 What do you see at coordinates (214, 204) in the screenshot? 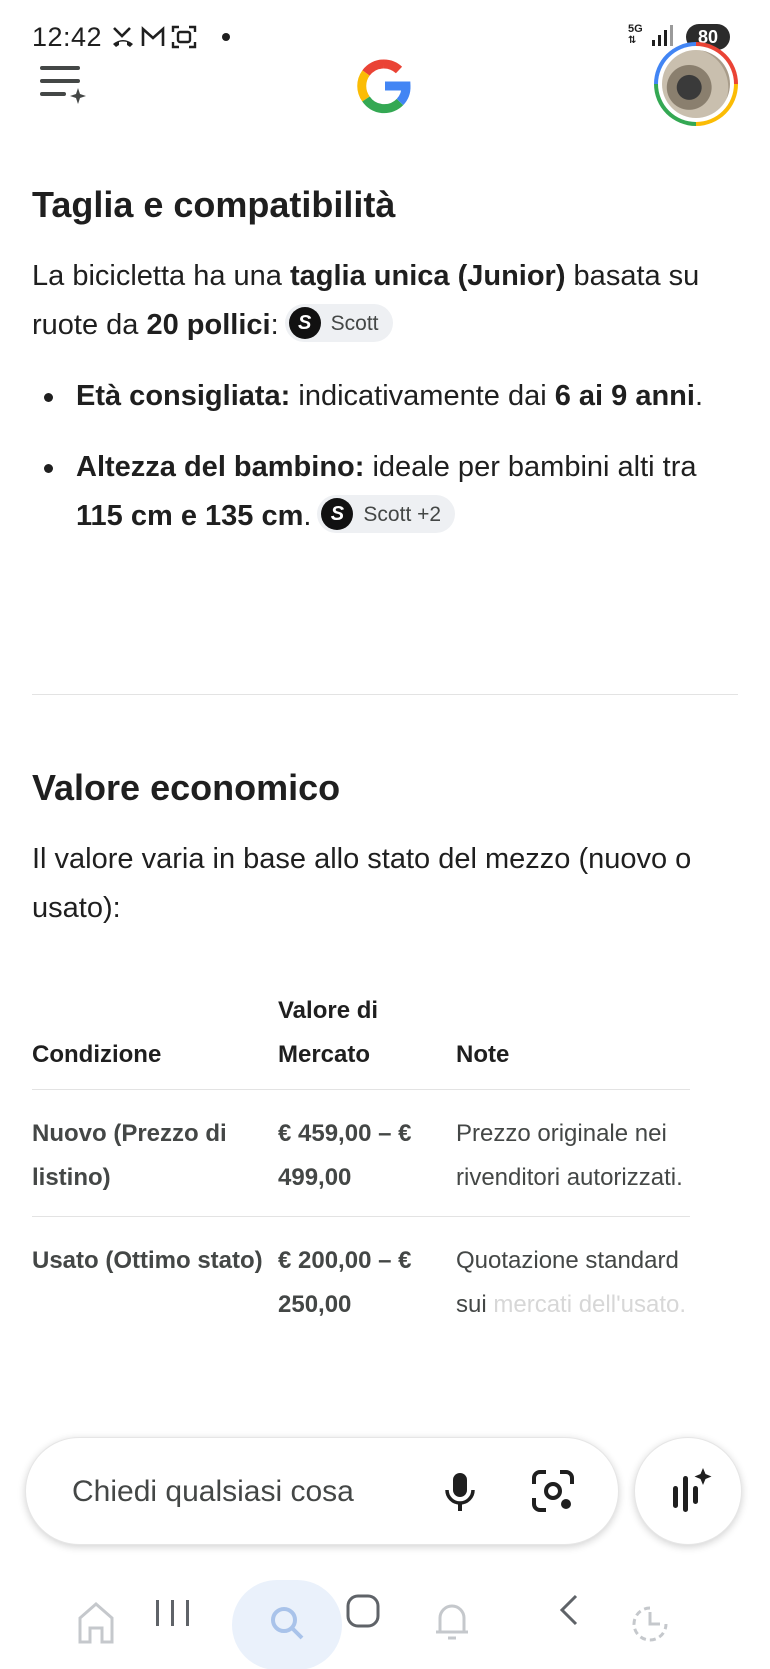
I see `section-size-title: Taglia e compatibilità` at bounding box center [214, 204].